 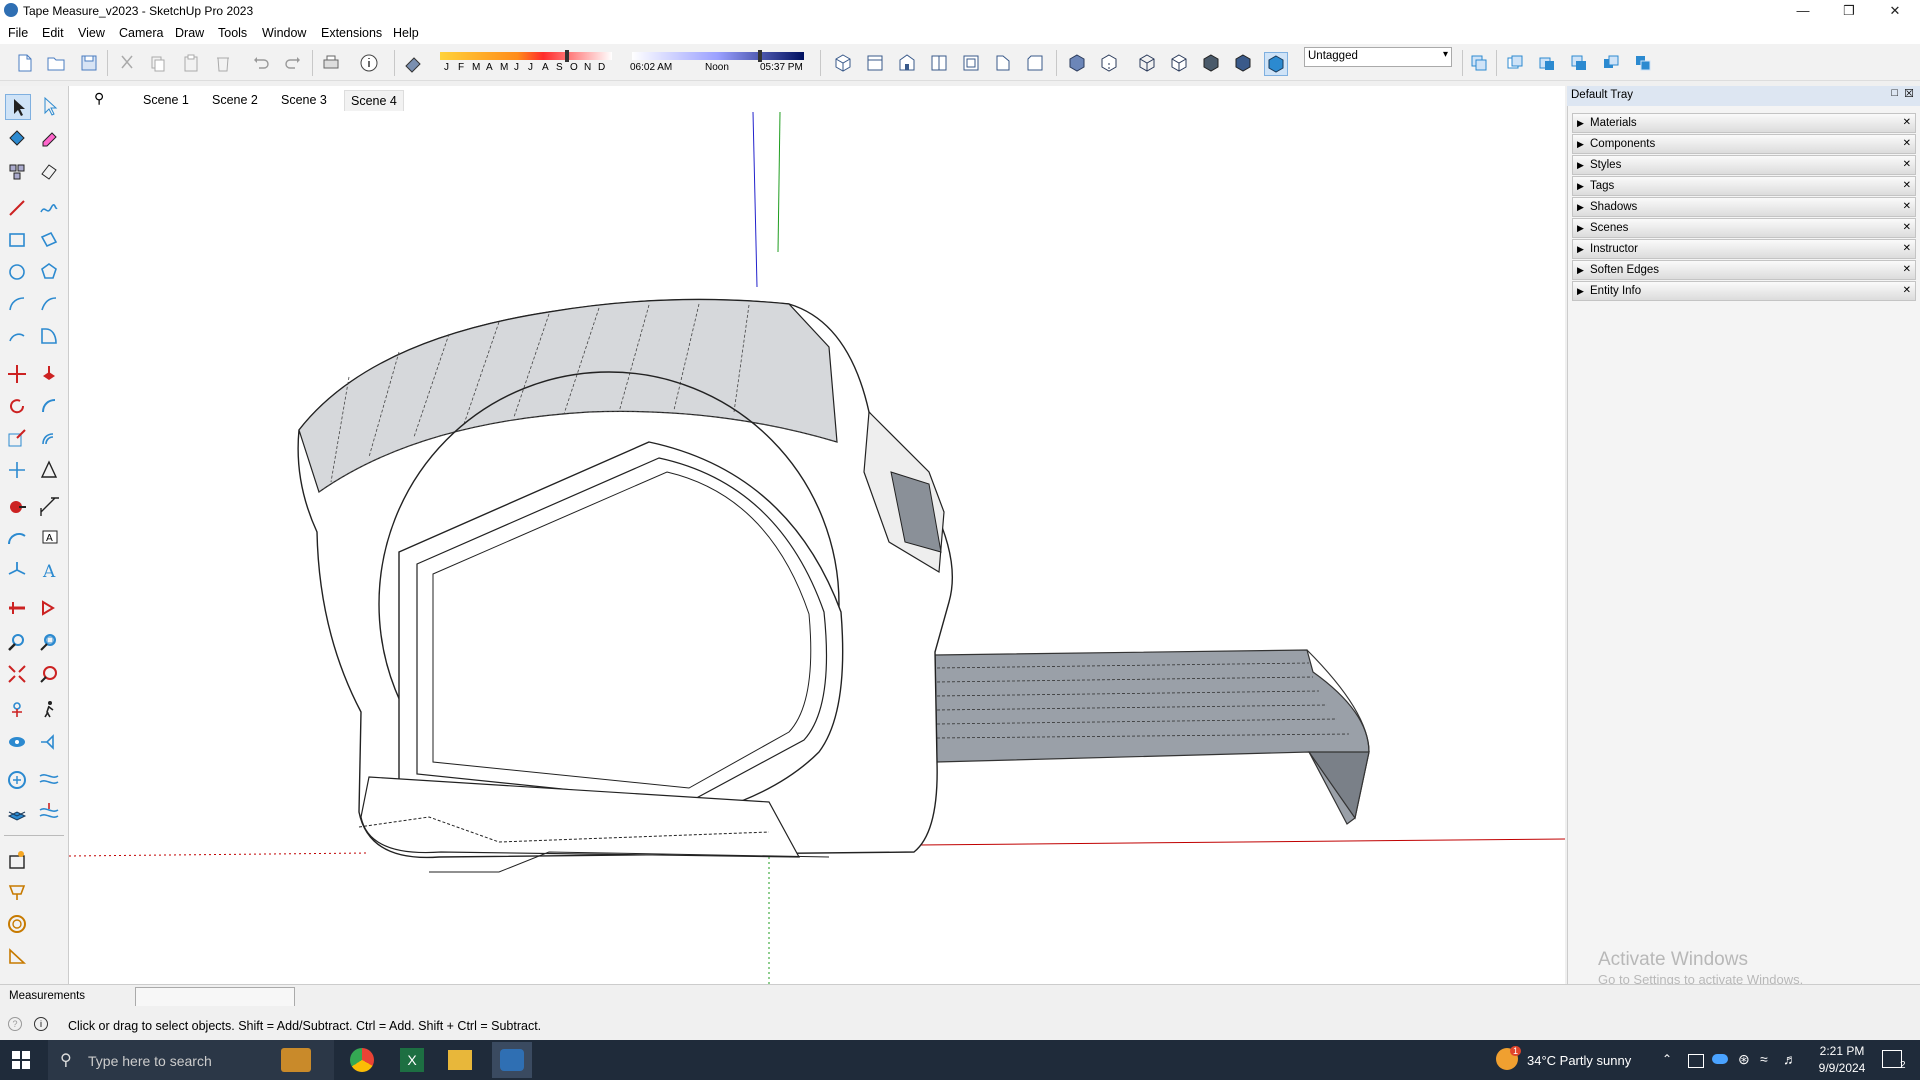 I want to click on mirror-tool-icon, so click(x=49, y=470).